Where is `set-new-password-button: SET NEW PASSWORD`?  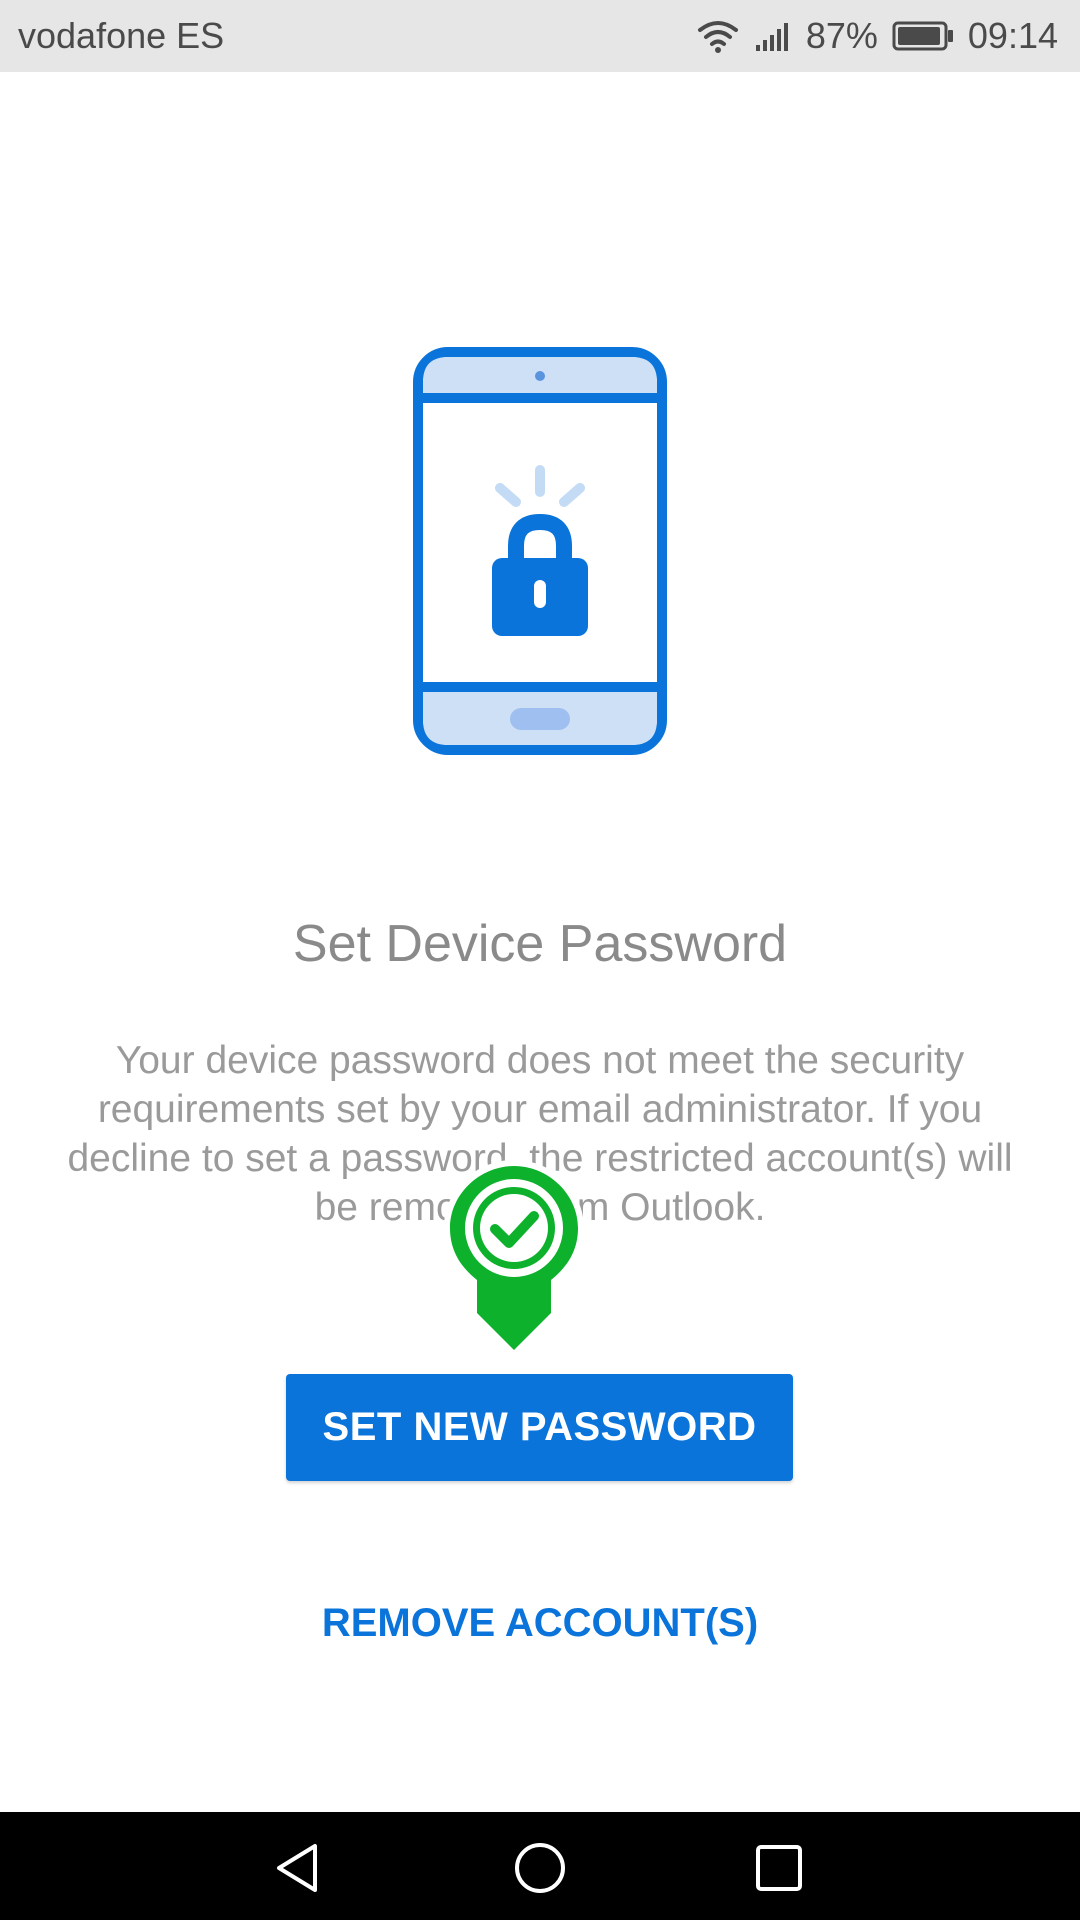 set-new-password-button: SET NEW PASSWORD is located at coordinates (539, 1427).